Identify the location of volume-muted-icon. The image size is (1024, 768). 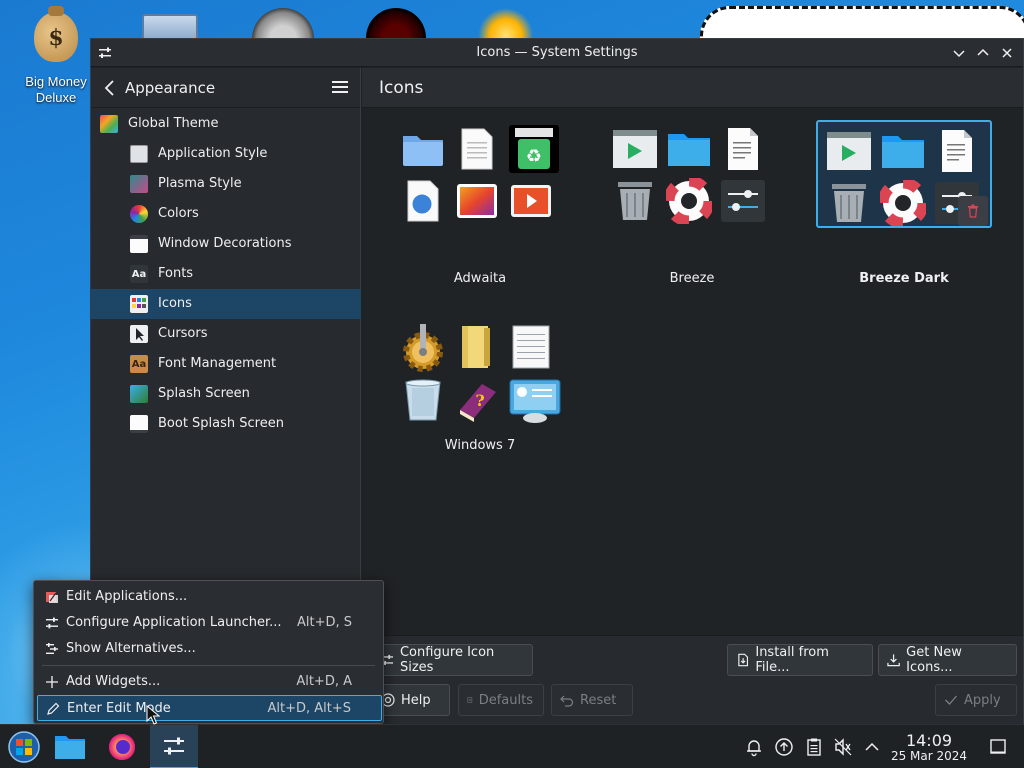
(843, 747).